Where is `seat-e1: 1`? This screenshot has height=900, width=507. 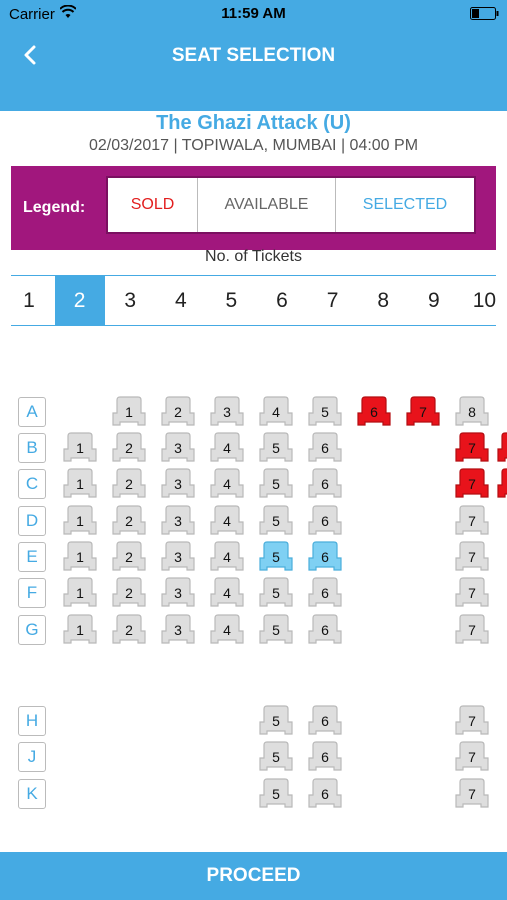
seat-e1: 1 is located at coordinates (80, 557).